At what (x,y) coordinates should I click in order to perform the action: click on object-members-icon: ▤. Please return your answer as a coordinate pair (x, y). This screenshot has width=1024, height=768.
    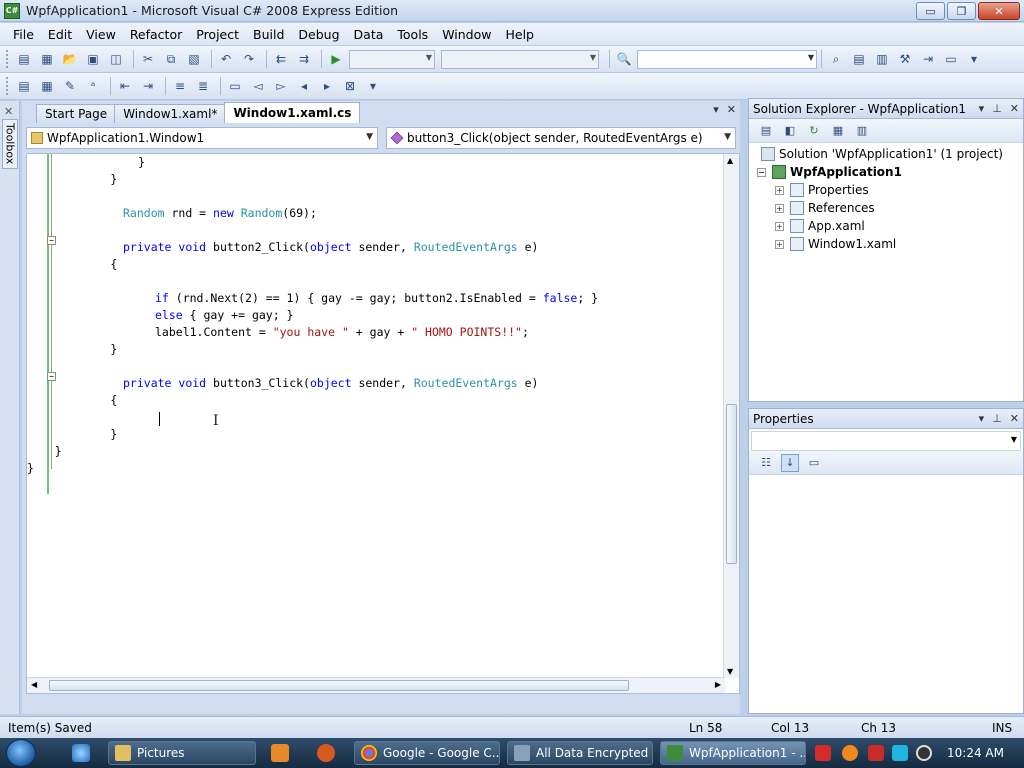
    Looking at the image, I should click on (24, 86).